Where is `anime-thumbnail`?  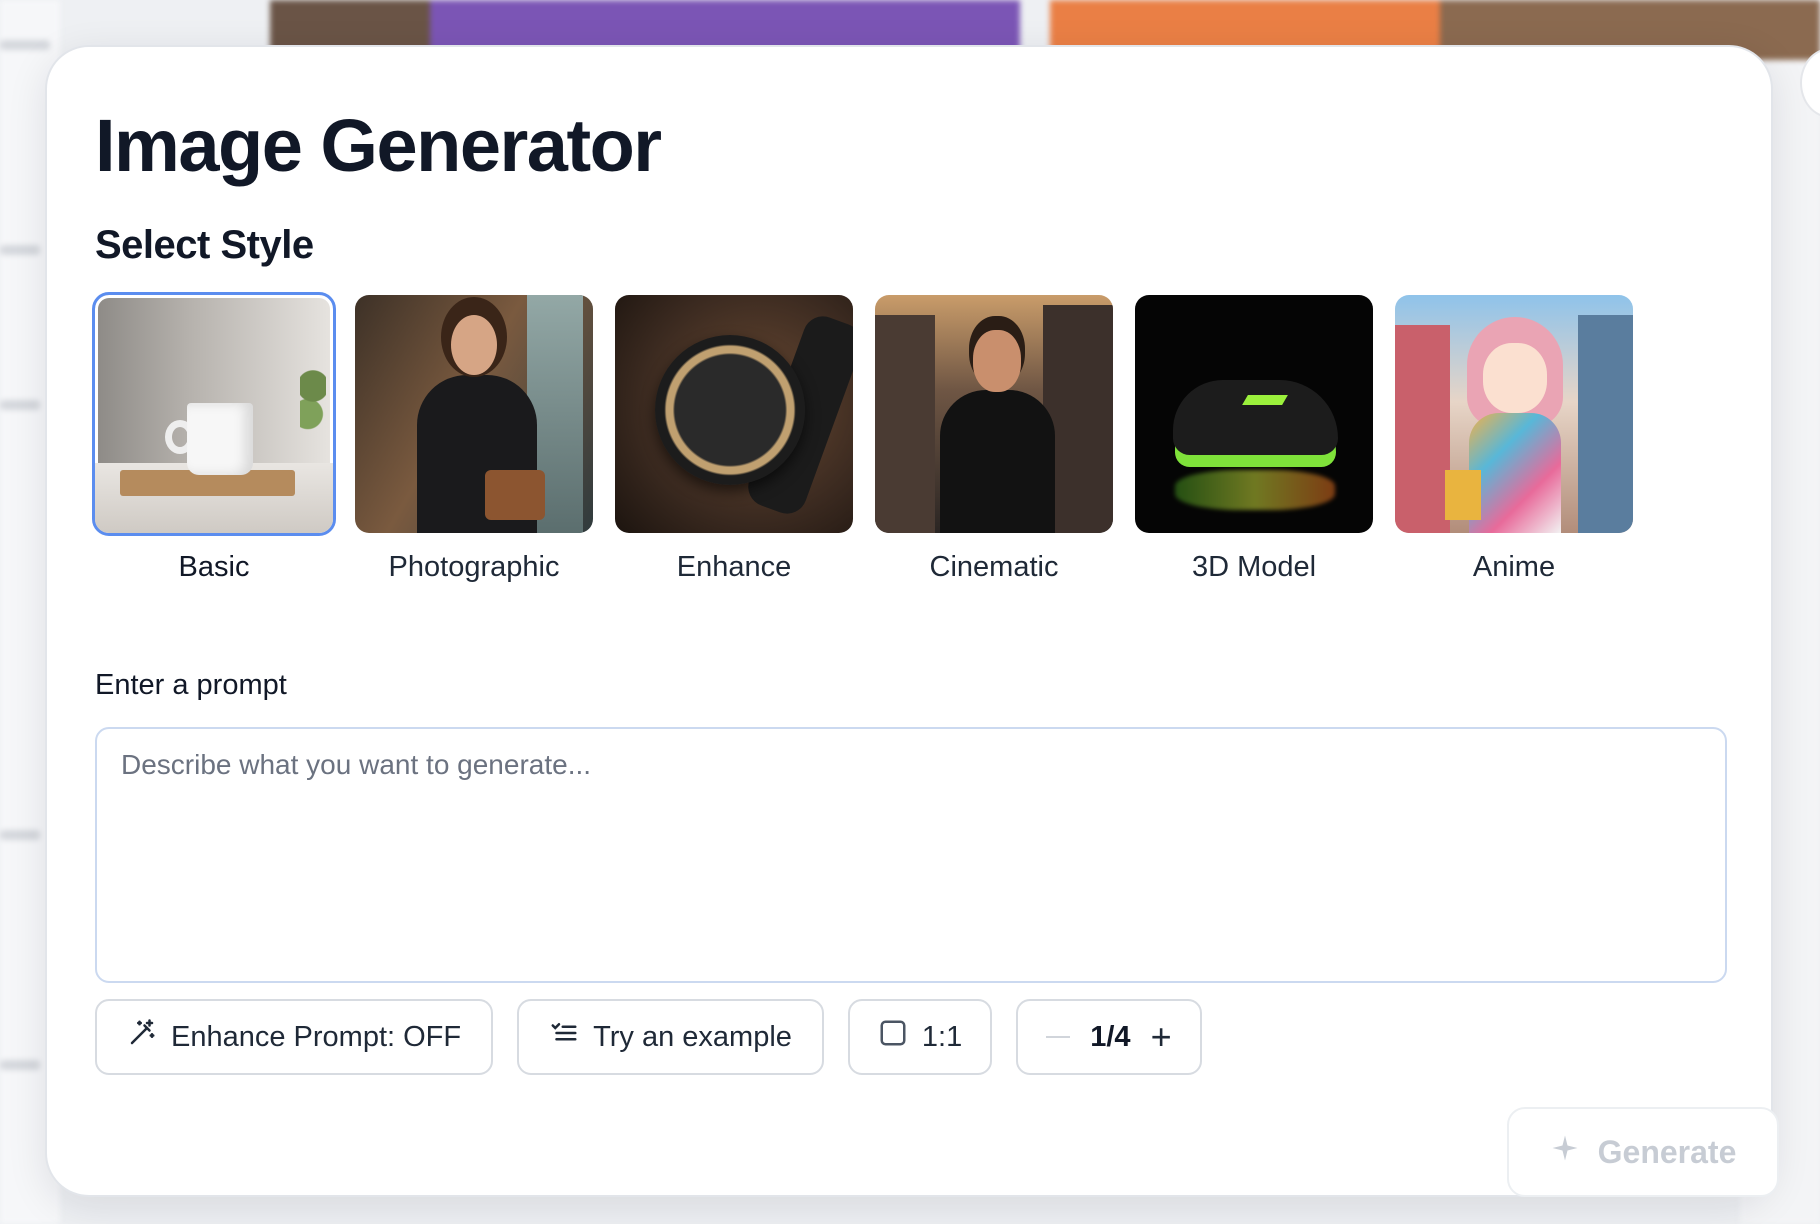
anime-thumbnail is located at coordinates (1514, 414).